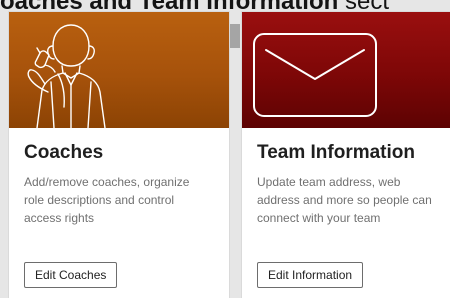 This screenshot has height=298, width=450. Describe the element at coordinates (336, 152) in the screenshot. I see `team-information-card-title: Team Information` at that location.